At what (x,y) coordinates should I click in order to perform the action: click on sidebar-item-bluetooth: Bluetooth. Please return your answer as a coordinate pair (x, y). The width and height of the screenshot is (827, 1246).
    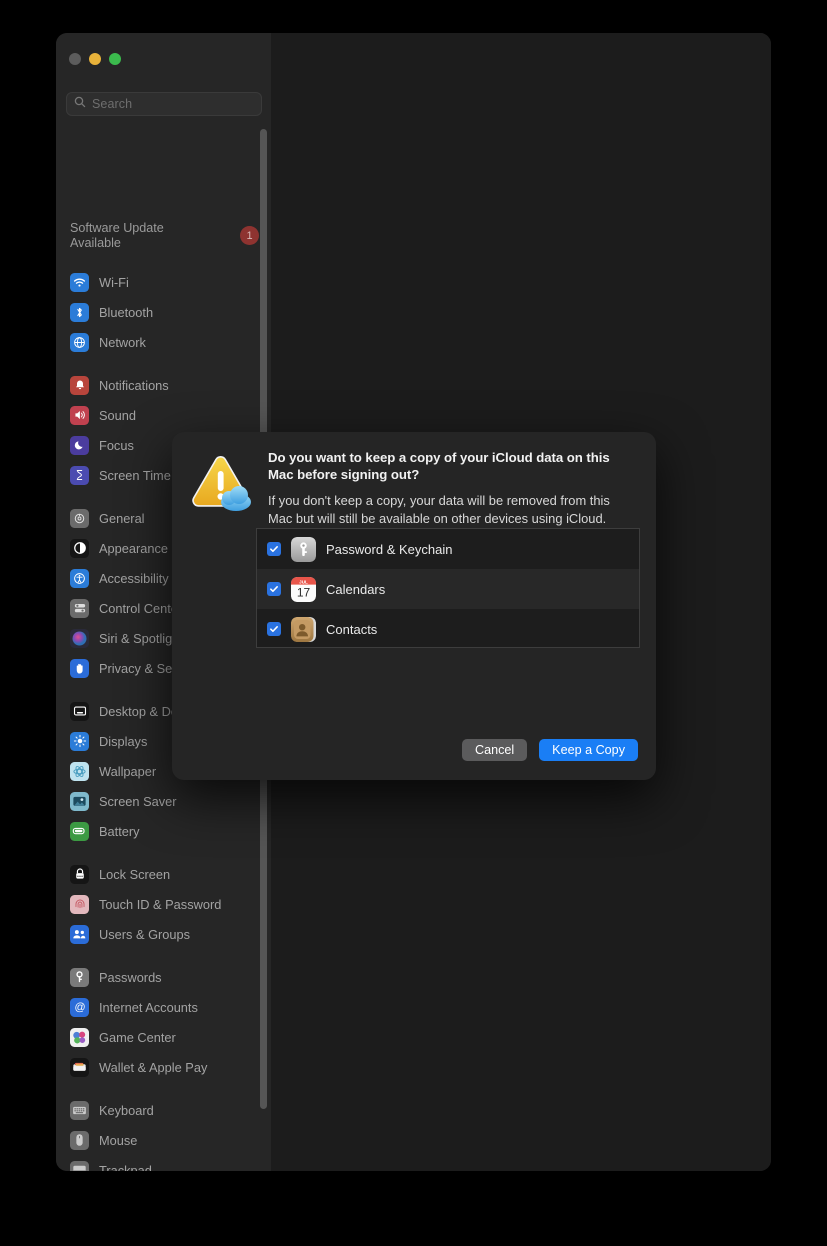
    Looking at the image, I should click on (163, 312).